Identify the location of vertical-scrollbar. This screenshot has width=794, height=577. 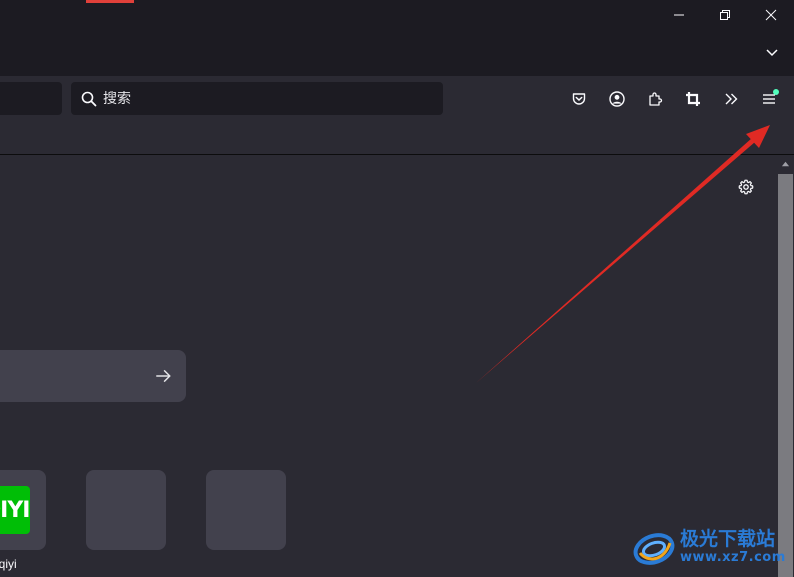
(785, 366).